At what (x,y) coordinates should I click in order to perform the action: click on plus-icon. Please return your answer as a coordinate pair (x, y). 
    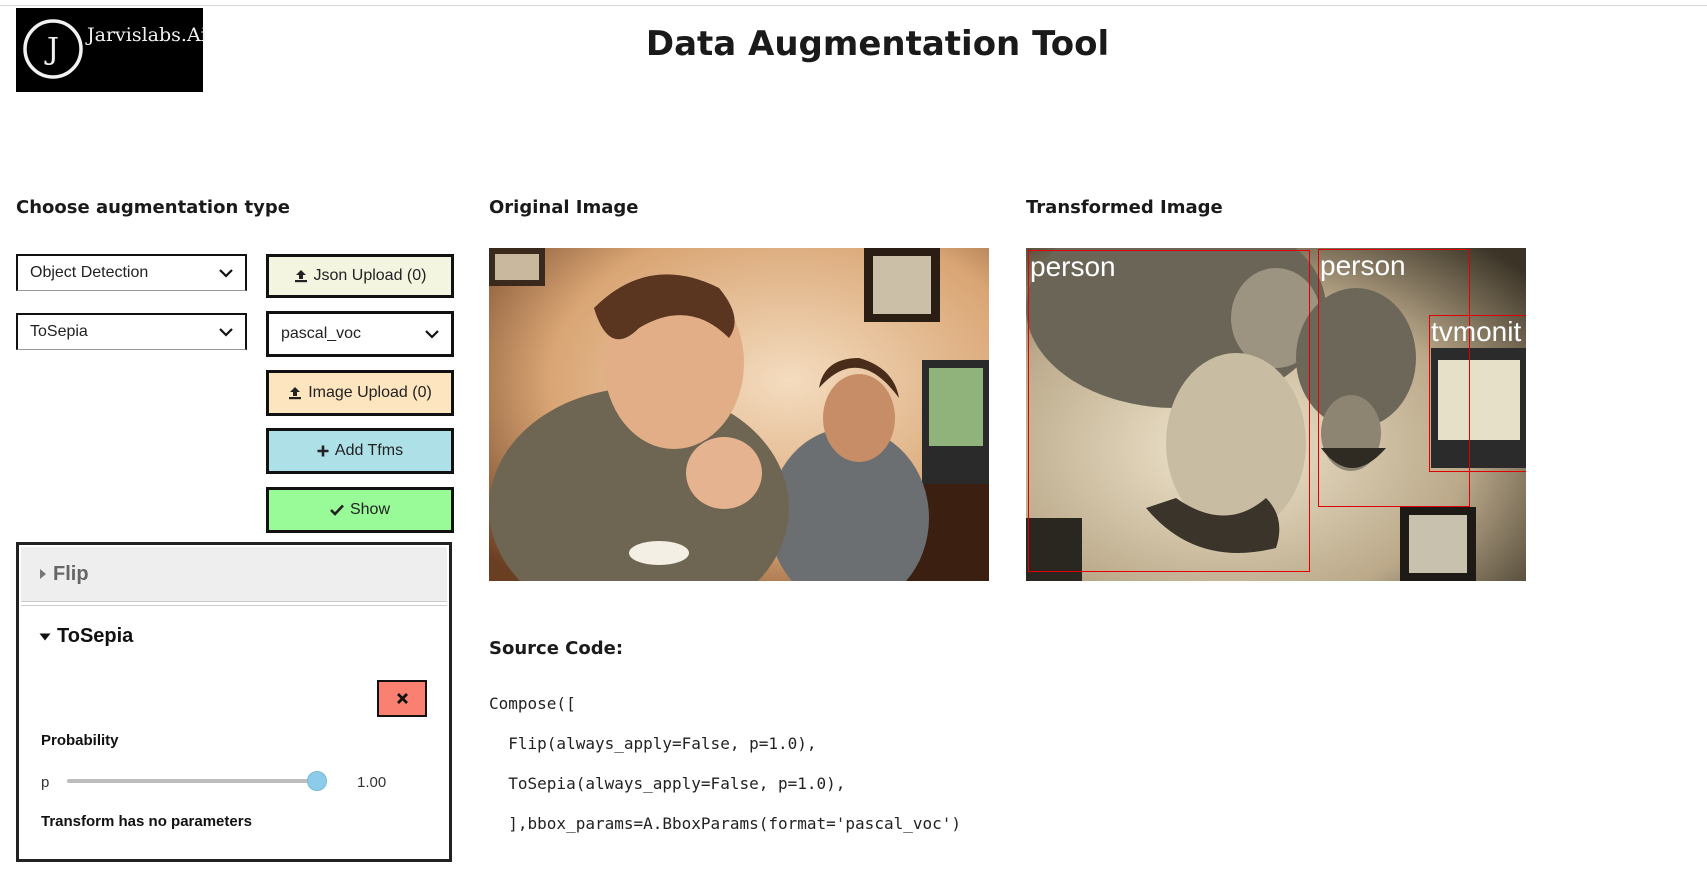
    Looking at the image, I should click on (323, 451).